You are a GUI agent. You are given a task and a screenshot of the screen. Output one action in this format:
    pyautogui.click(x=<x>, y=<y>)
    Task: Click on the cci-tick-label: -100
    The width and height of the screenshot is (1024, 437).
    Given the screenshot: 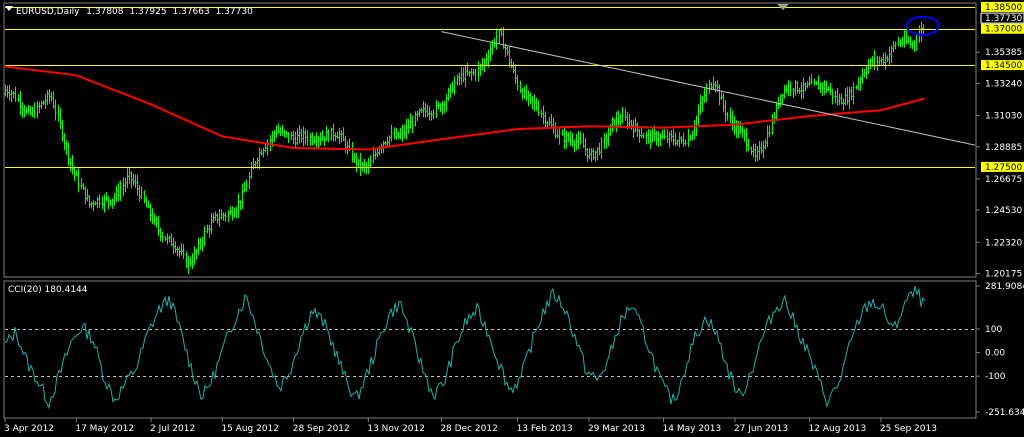 What is the action you would take?
    pyautogui.click(x=995, y=377)
    